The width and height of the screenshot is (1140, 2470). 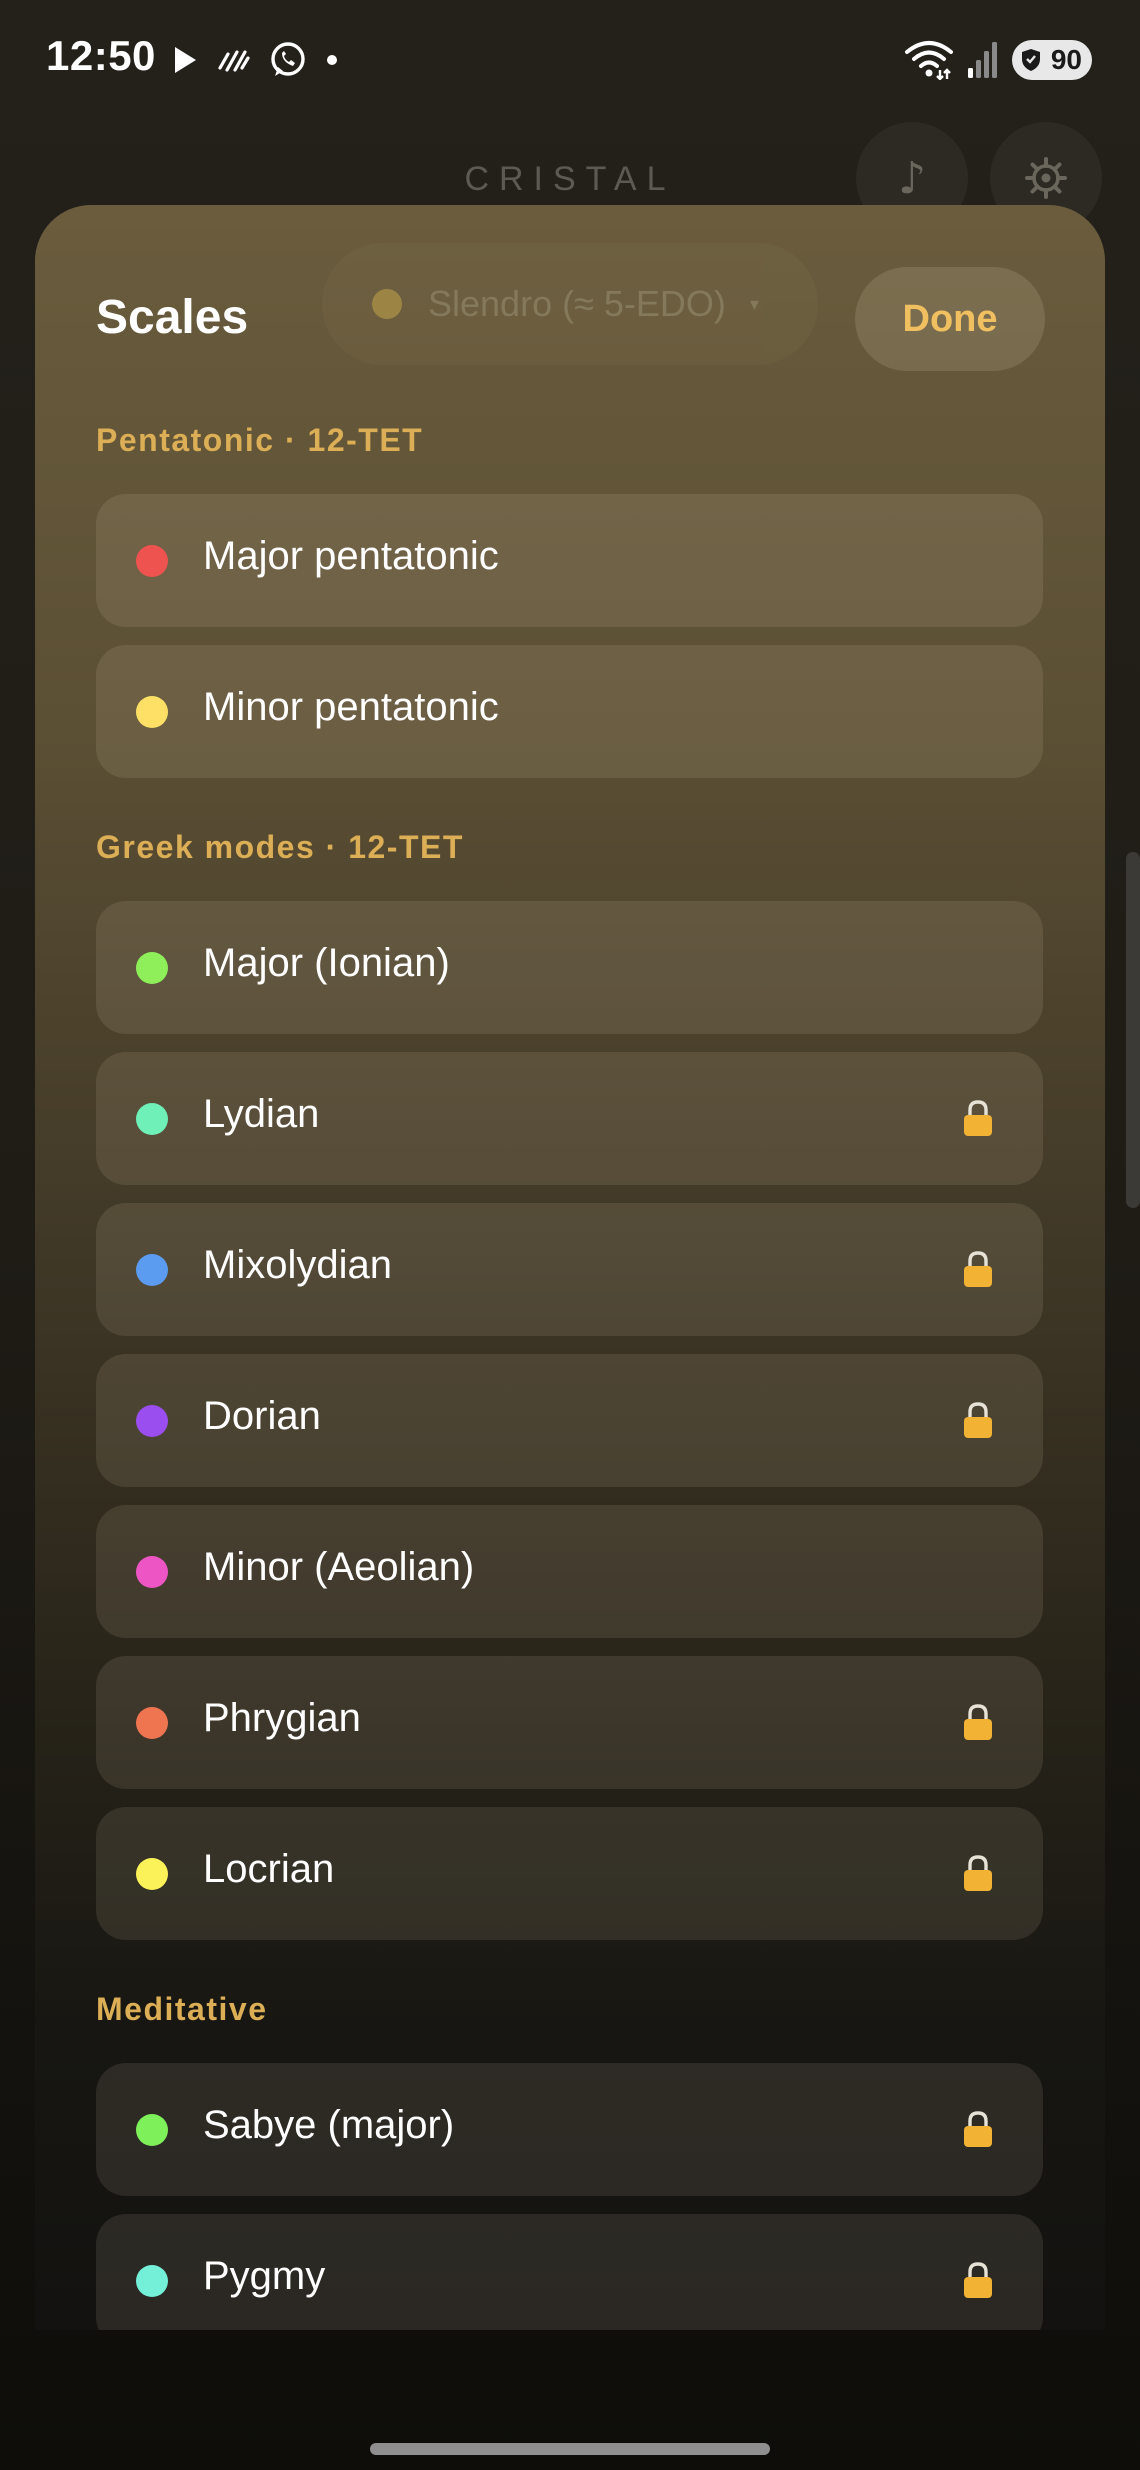 I want to click on data-saver-icon, so click(x=234, y=61).